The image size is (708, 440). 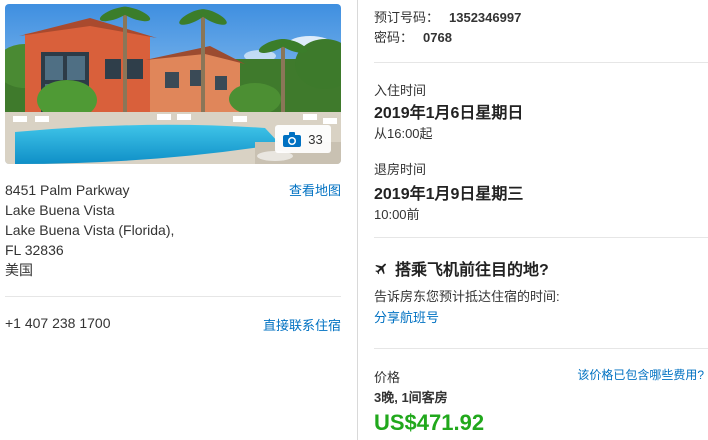 I want to click on address-line: Lake Buena Vista, so click(x=60, y=210).